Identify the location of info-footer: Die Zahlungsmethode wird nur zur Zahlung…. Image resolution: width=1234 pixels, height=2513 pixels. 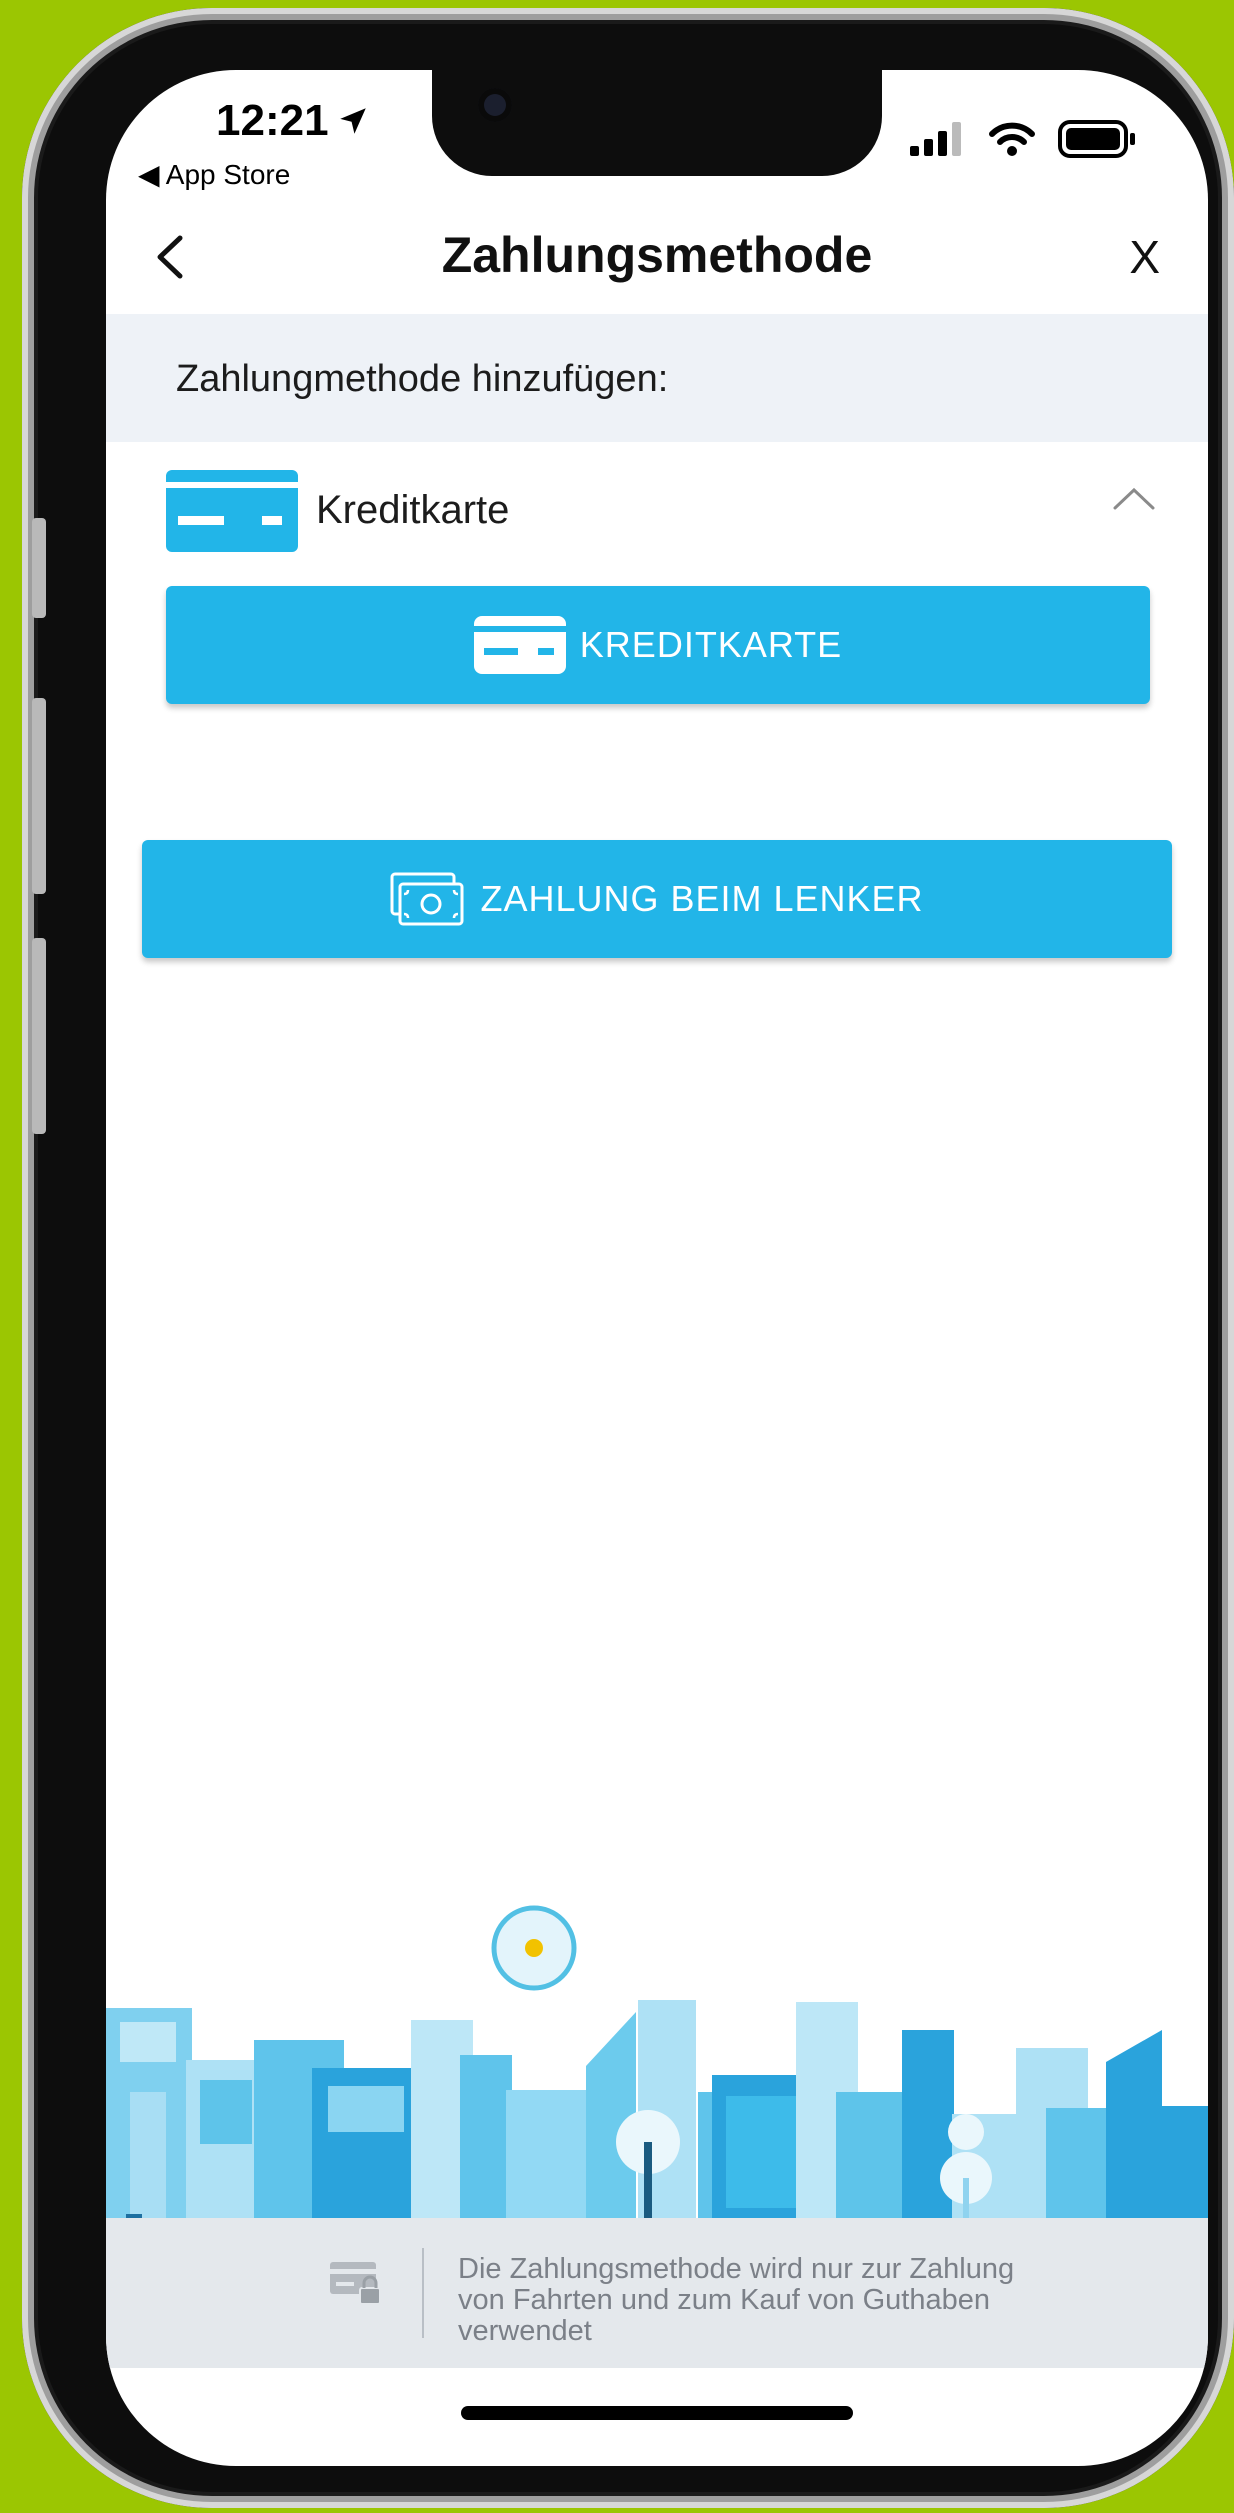
(657, 2293).